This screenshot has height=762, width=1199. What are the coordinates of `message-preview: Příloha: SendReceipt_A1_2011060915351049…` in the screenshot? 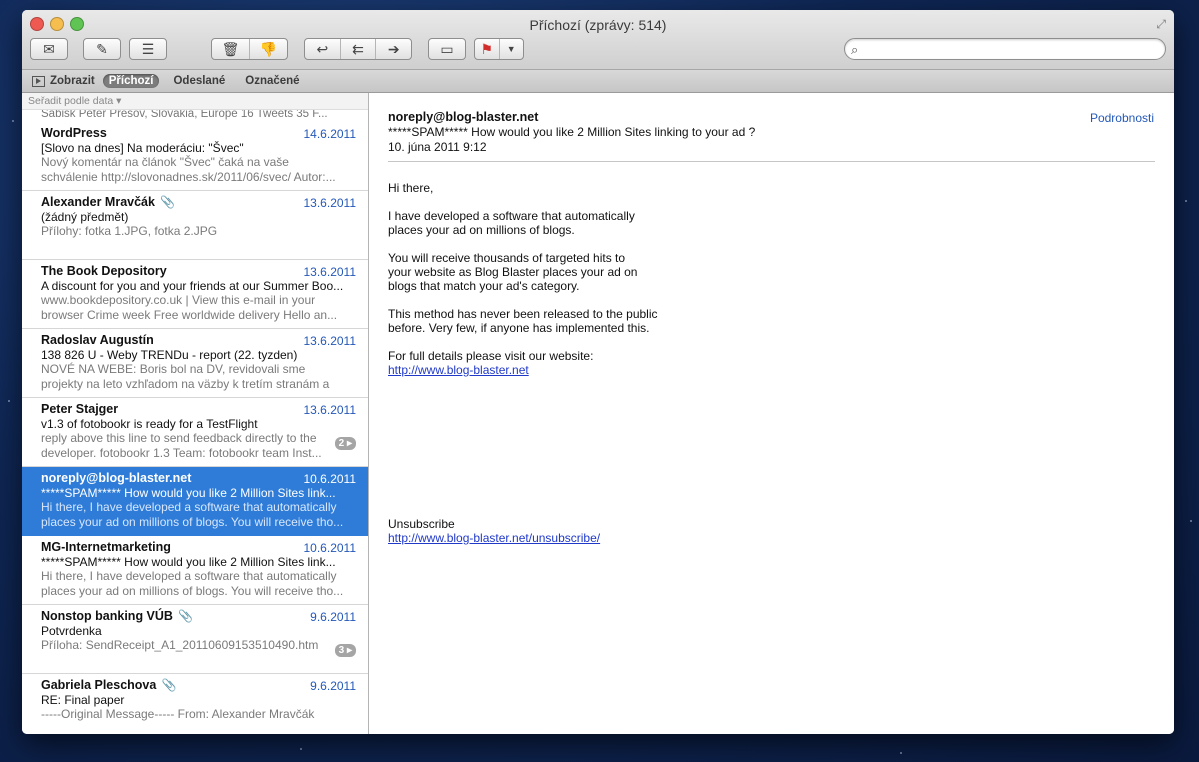 It's located at (180, 645).